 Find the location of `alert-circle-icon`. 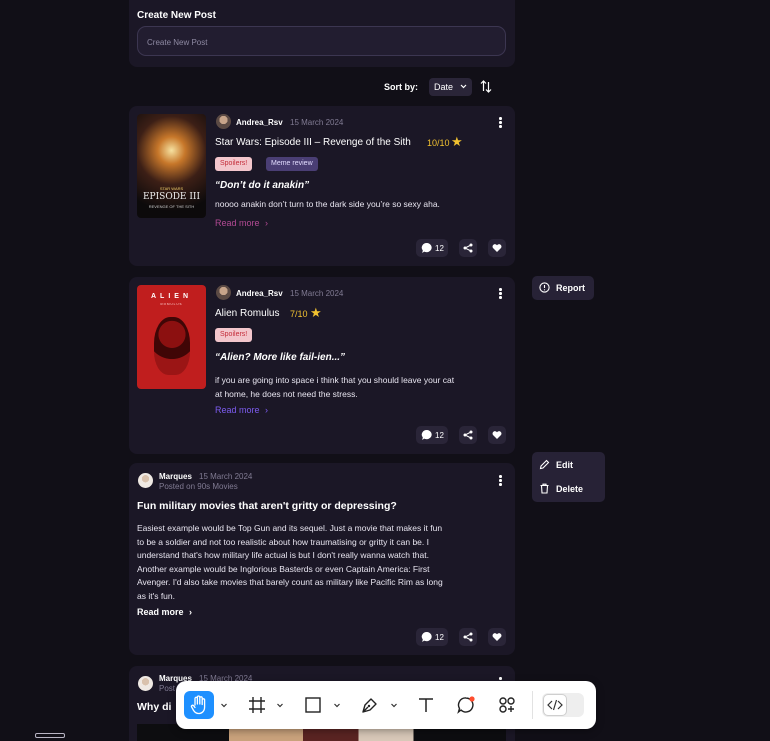

alert-circle-icon is located at coordinates (544, 287).